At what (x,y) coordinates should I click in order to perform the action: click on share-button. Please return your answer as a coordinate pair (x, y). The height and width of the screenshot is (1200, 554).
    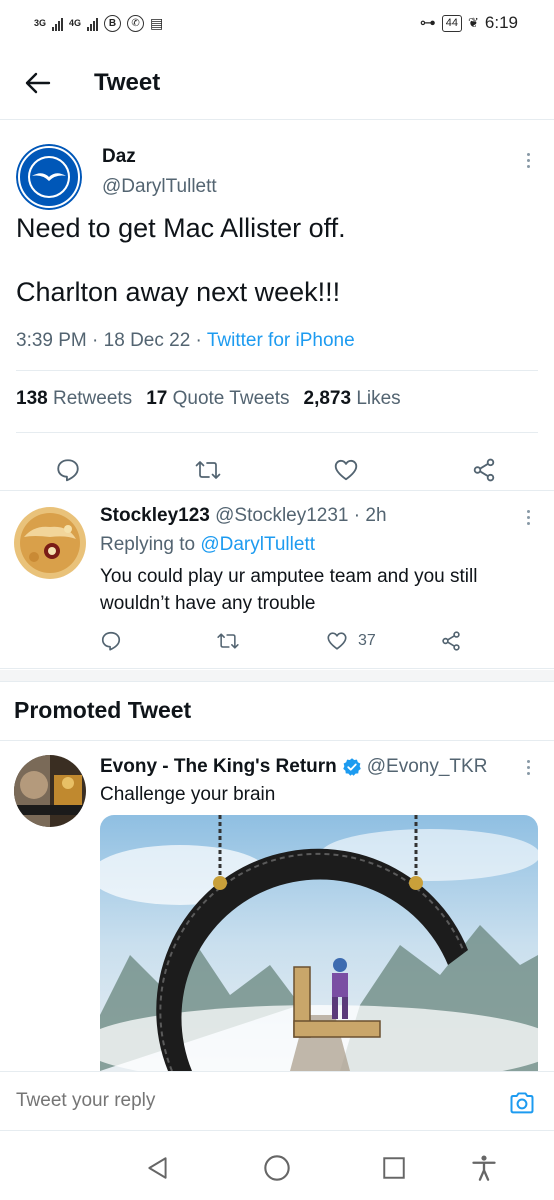
    Looking at the image, I should click on (484, 470).